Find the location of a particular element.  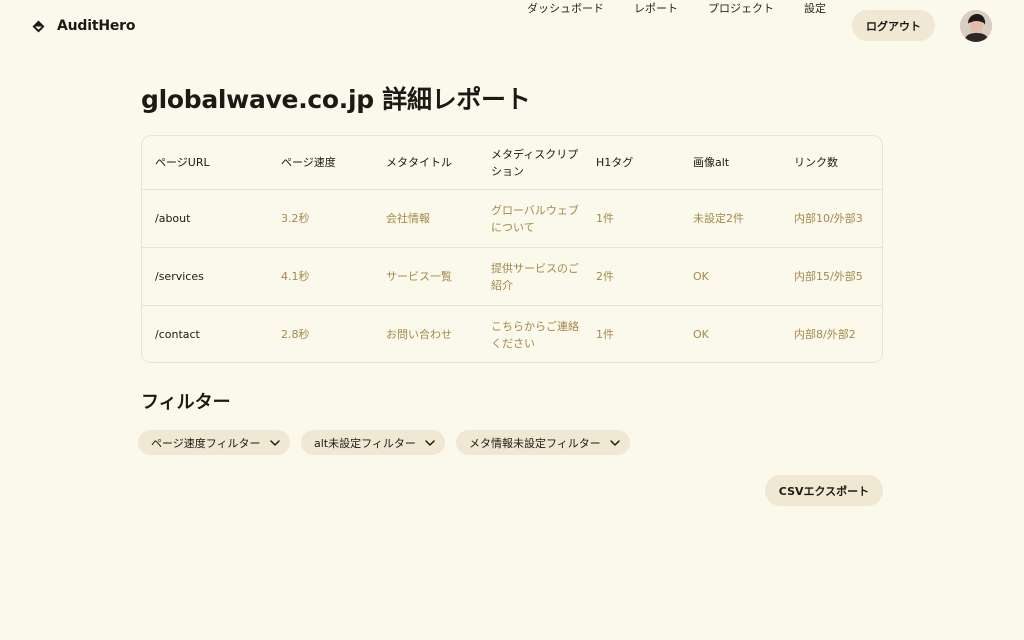

filter-section-title: フィルター is located at coordinates (186, 402).